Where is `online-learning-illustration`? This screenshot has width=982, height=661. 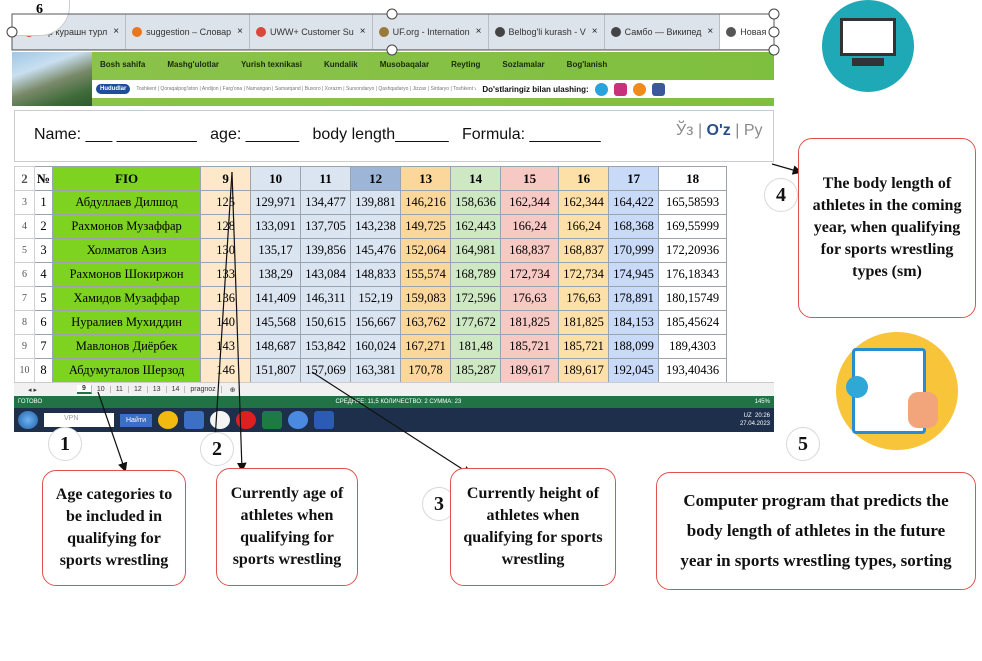 online-learning-illustration is located at coordinates (868, 46).